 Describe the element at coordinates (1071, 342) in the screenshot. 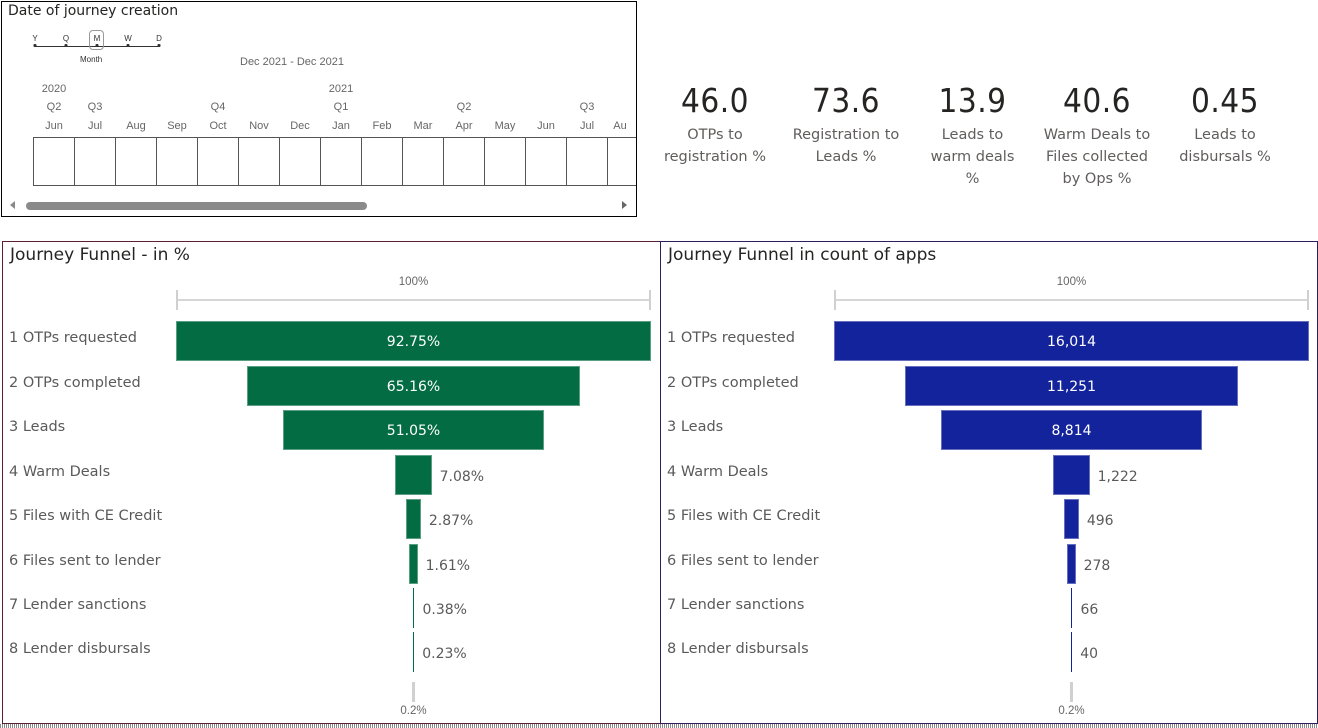

I see `funnel-value-label: 16,014` at that location.